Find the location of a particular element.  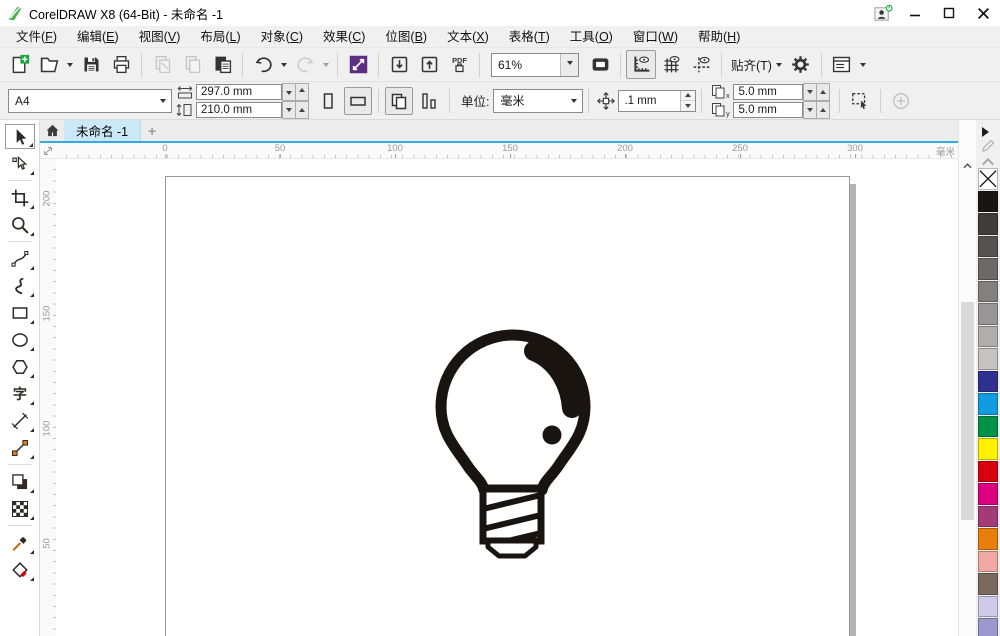

show-guidelines-button is located at coordinates (701, 64).